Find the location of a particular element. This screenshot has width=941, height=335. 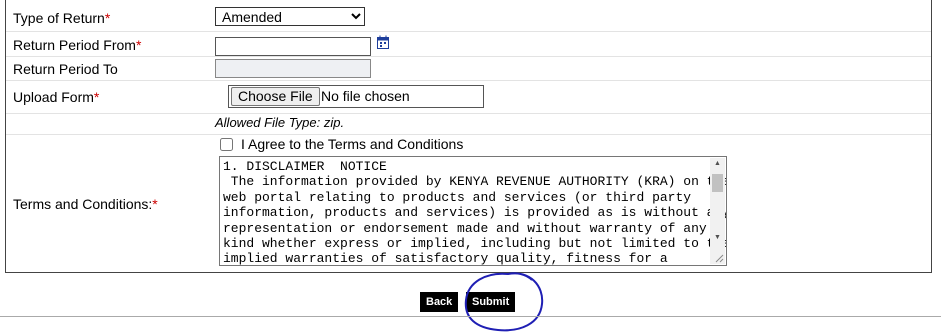

type-of-return-label: Type of Return* is located at coordinates (62, 18).